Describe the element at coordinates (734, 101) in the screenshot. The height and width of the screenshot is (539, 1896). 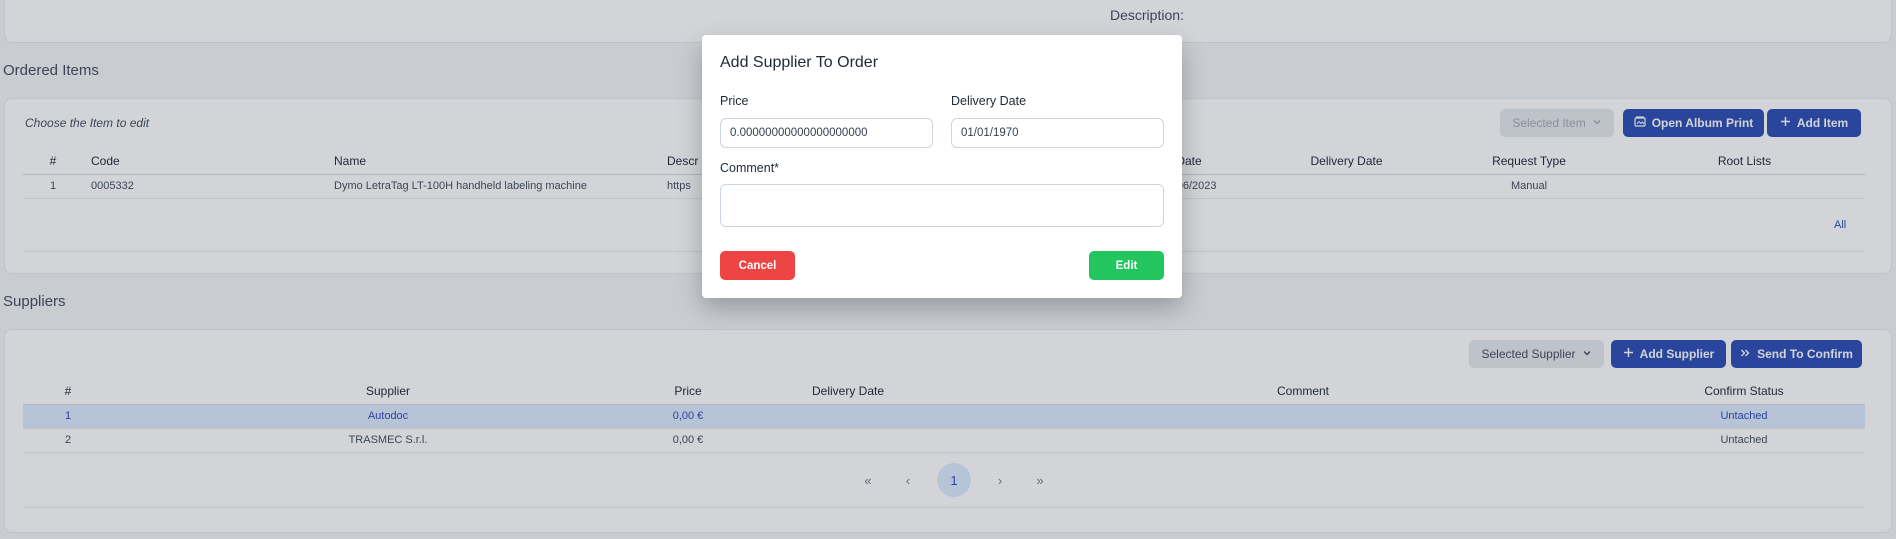
I see `price-label: Price` at that location.